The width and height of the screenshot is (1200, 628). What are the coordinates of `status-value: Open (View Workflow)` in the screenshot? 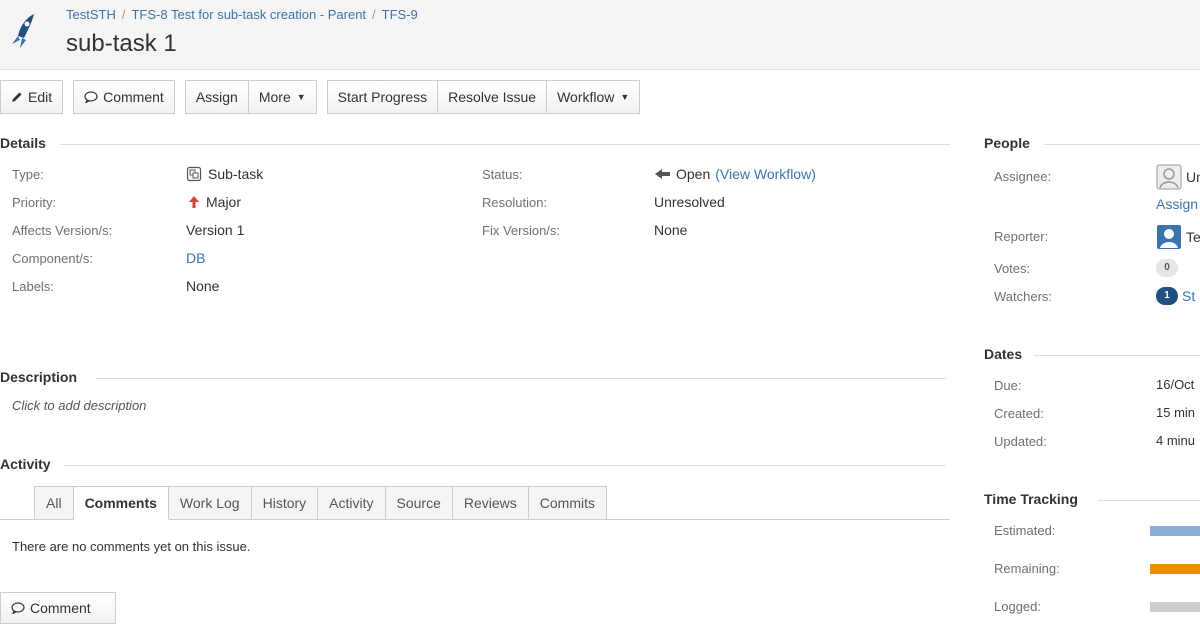 It's located at (735, 174).